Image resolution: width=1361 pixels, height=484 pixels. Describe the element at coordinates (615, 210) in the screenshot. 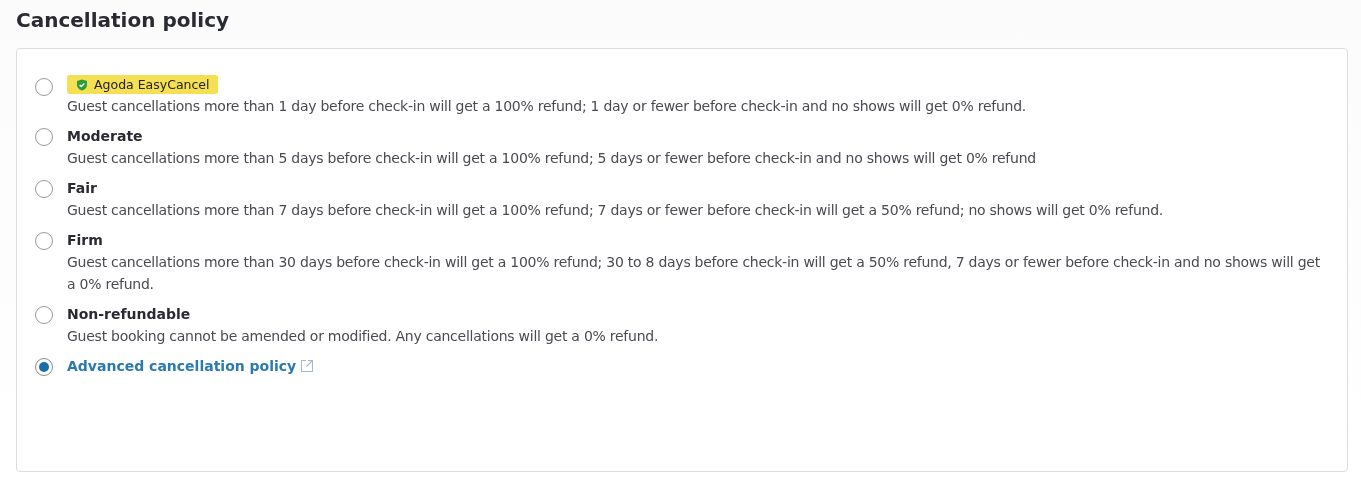

I see `option-description: Guest cancellations more than 7 days before check-in will get a 100% refund; 7 days or fewer before check-in will get a 50% refund; no shows will get 0% refund.` at that location.